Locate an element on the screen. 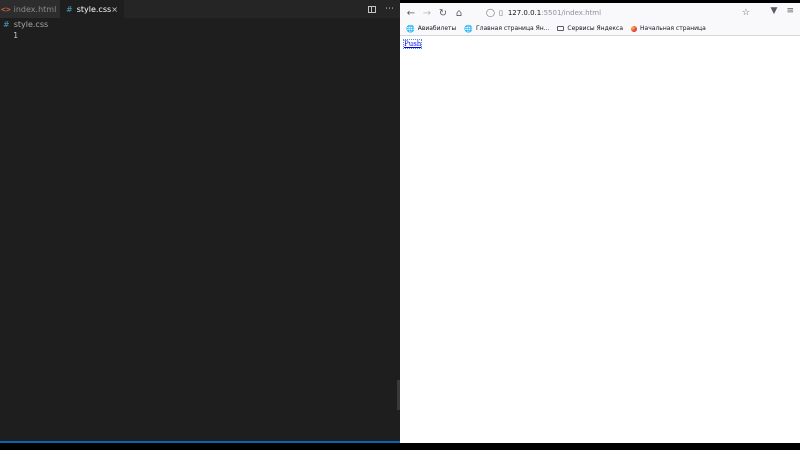 This screenshot has width=800, height=450. more-actions-icon: ⋯ is located at coordinates (389, 9).